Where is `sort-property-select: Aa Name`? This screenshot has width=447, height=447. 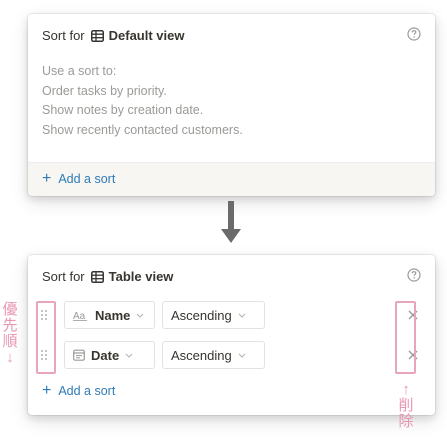 sort-property-select: Aa Name is located at coordinates (109, 315).